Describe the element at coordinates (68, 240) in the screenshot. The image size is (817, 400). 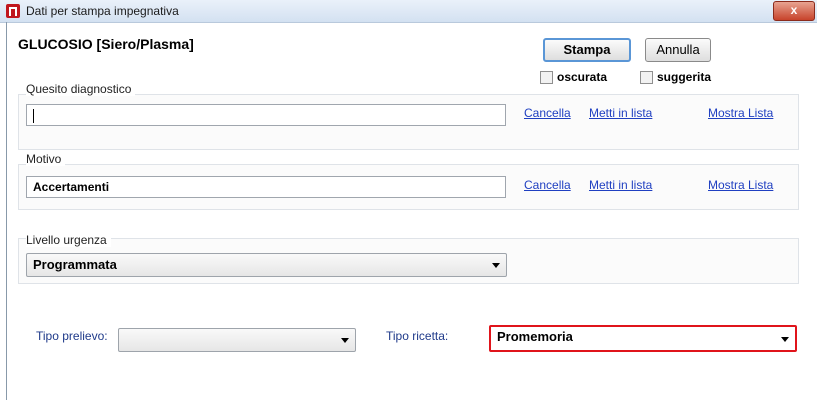
I see `urgenza-label: Livello urgenza` at that location.